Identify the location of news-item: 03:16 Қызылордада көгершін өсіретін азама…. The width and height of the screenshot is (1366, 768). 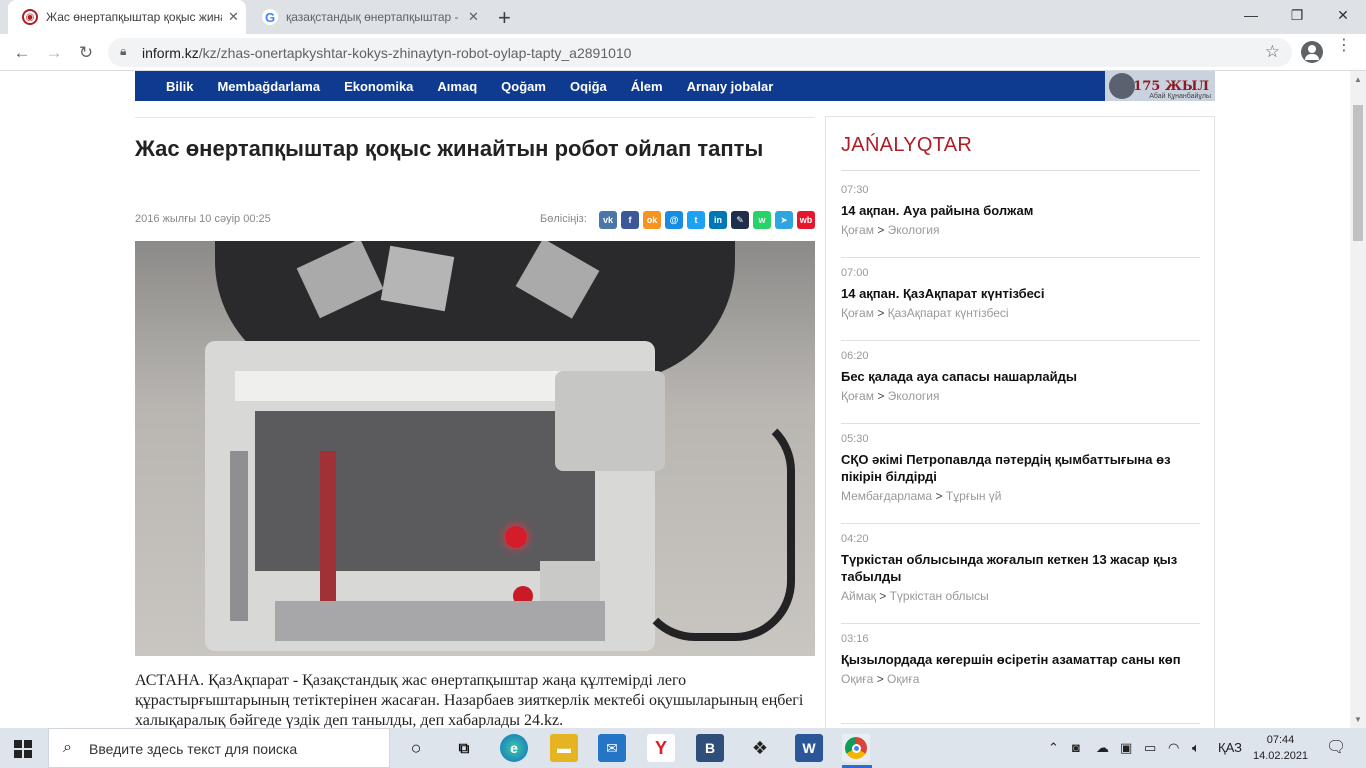
(1020, 678).